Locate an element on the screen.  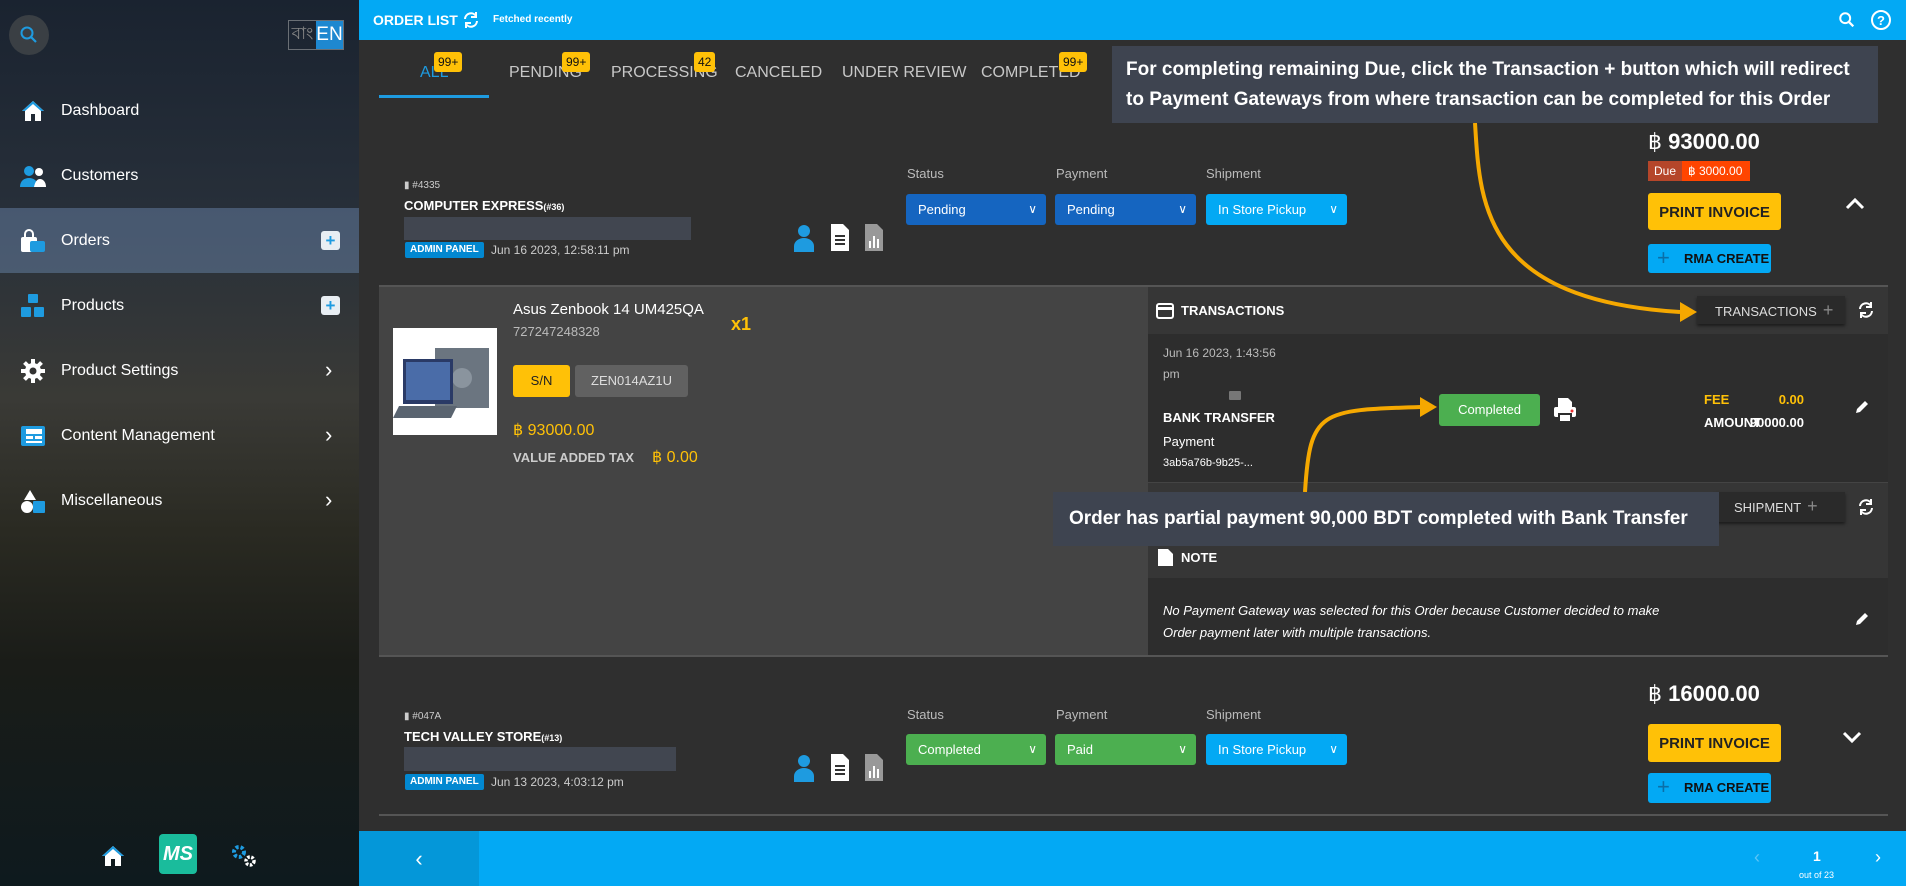
vat-value: 0.00 is located at coordinates (682, 457).